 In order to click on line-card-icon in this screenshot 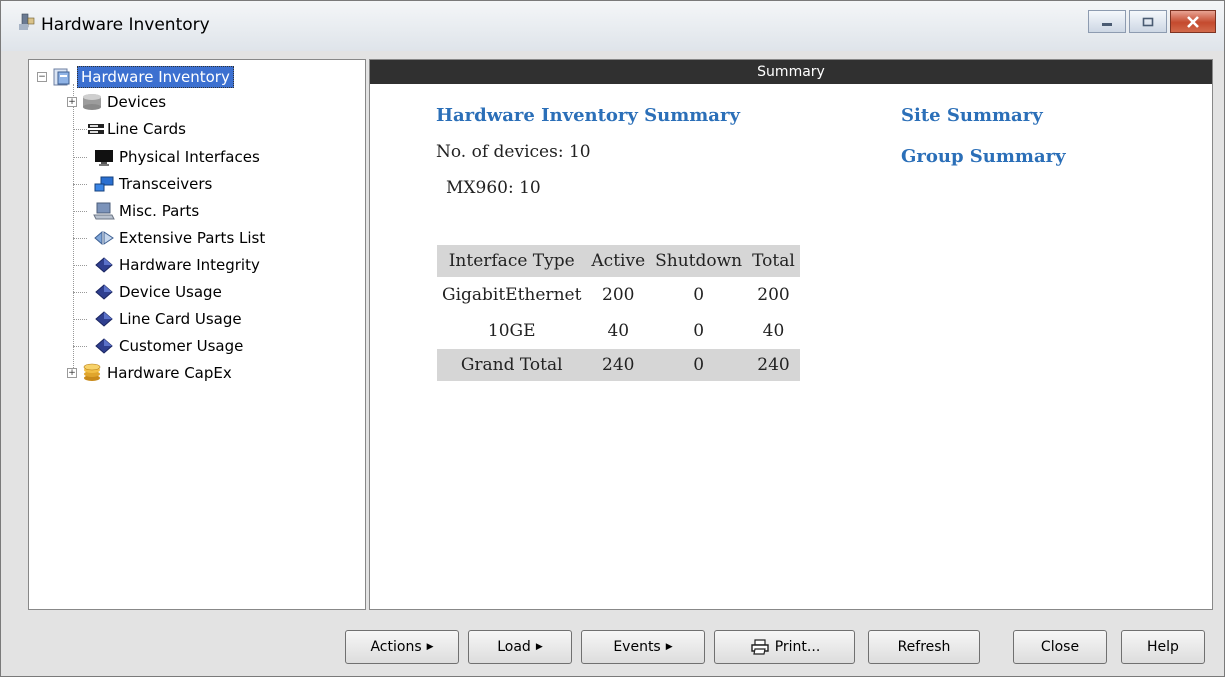, I will do `click(96, 129)`.